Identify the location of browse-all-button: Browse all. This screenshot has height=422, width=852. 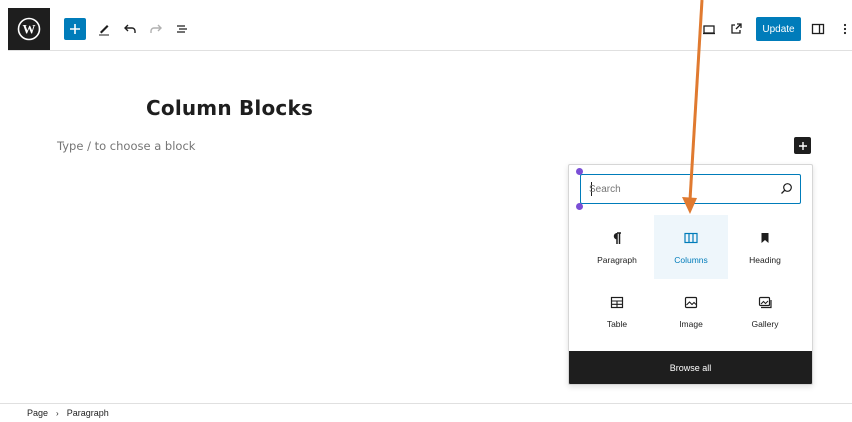
(690, 367).